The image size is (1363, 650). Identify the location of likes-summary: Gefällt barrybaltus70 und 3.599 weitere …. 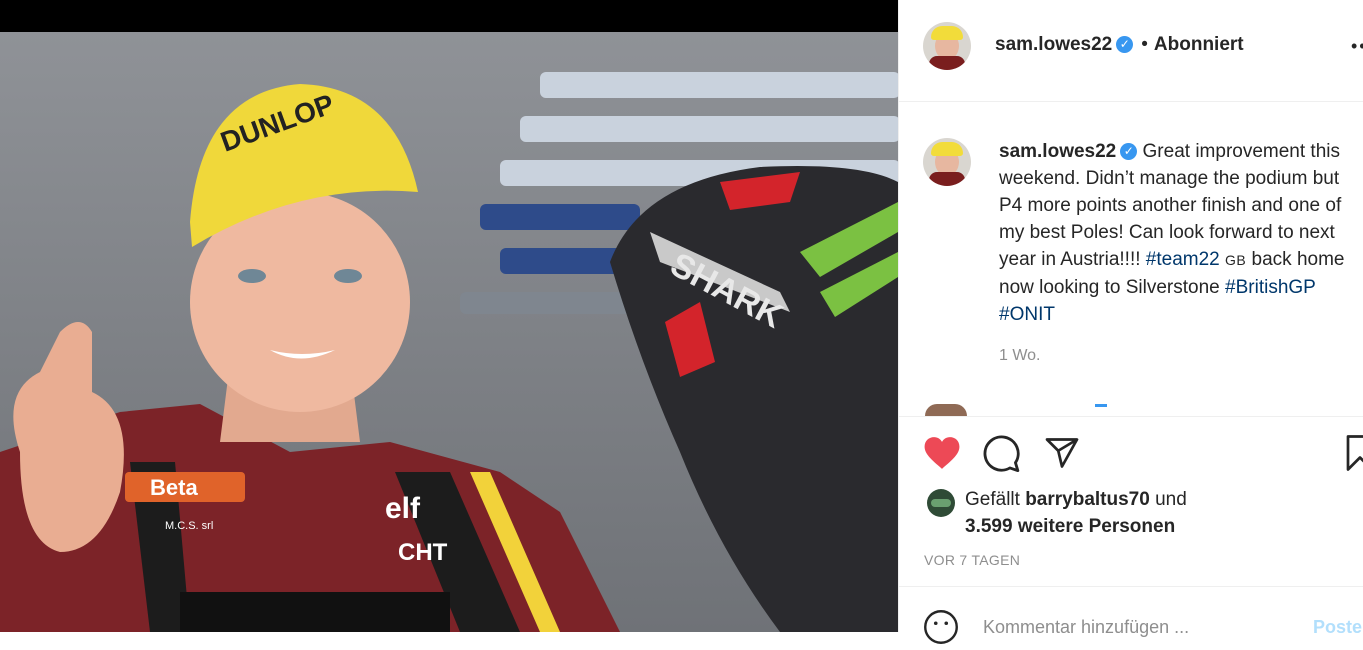
(1076, 513).